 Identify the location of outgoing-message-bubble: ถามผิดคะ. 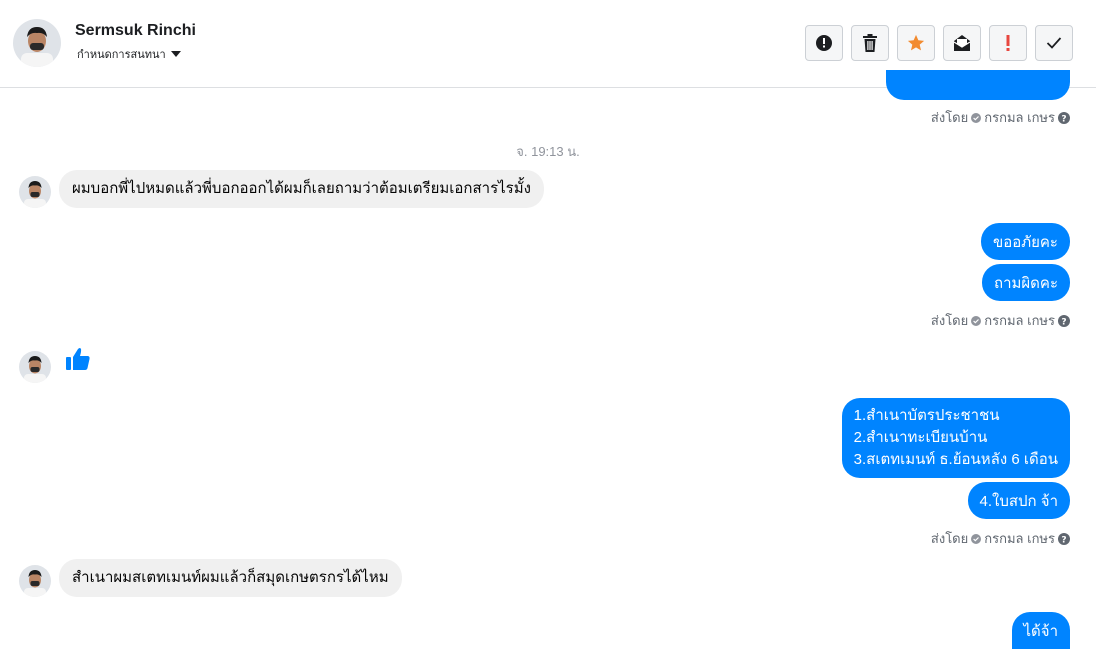
(1025, 282).